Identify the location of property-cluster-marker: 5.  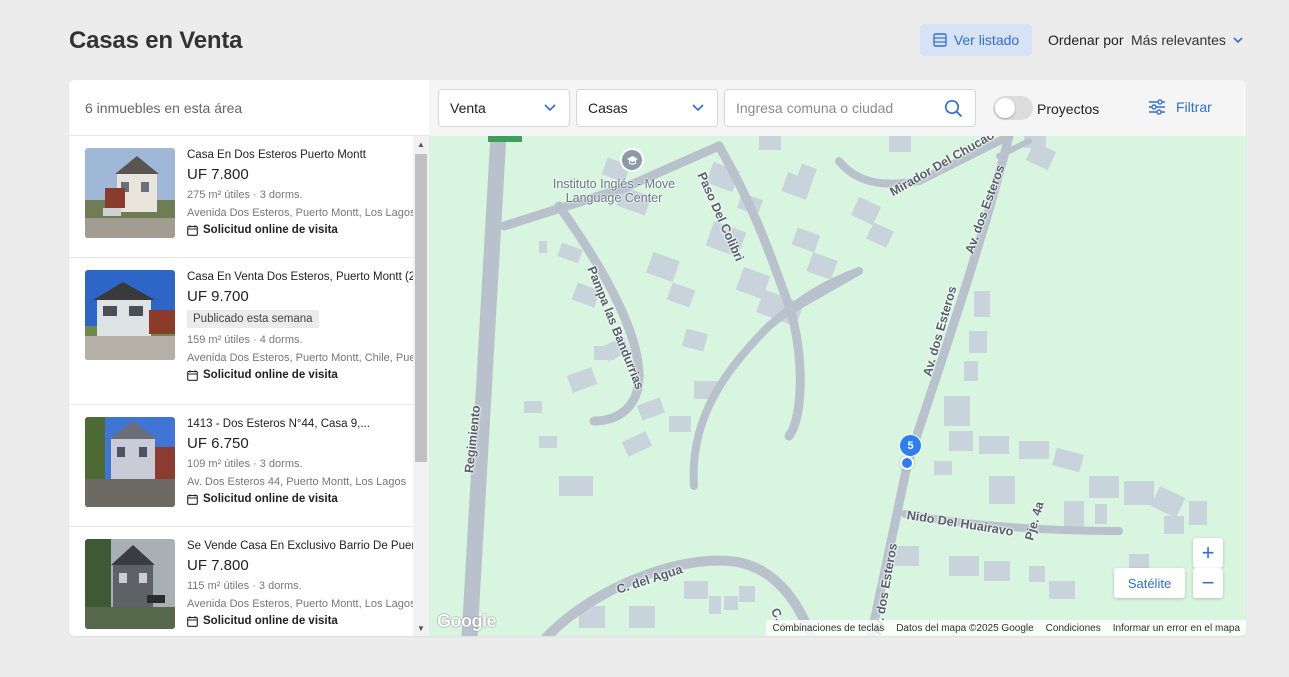
(910, 445).